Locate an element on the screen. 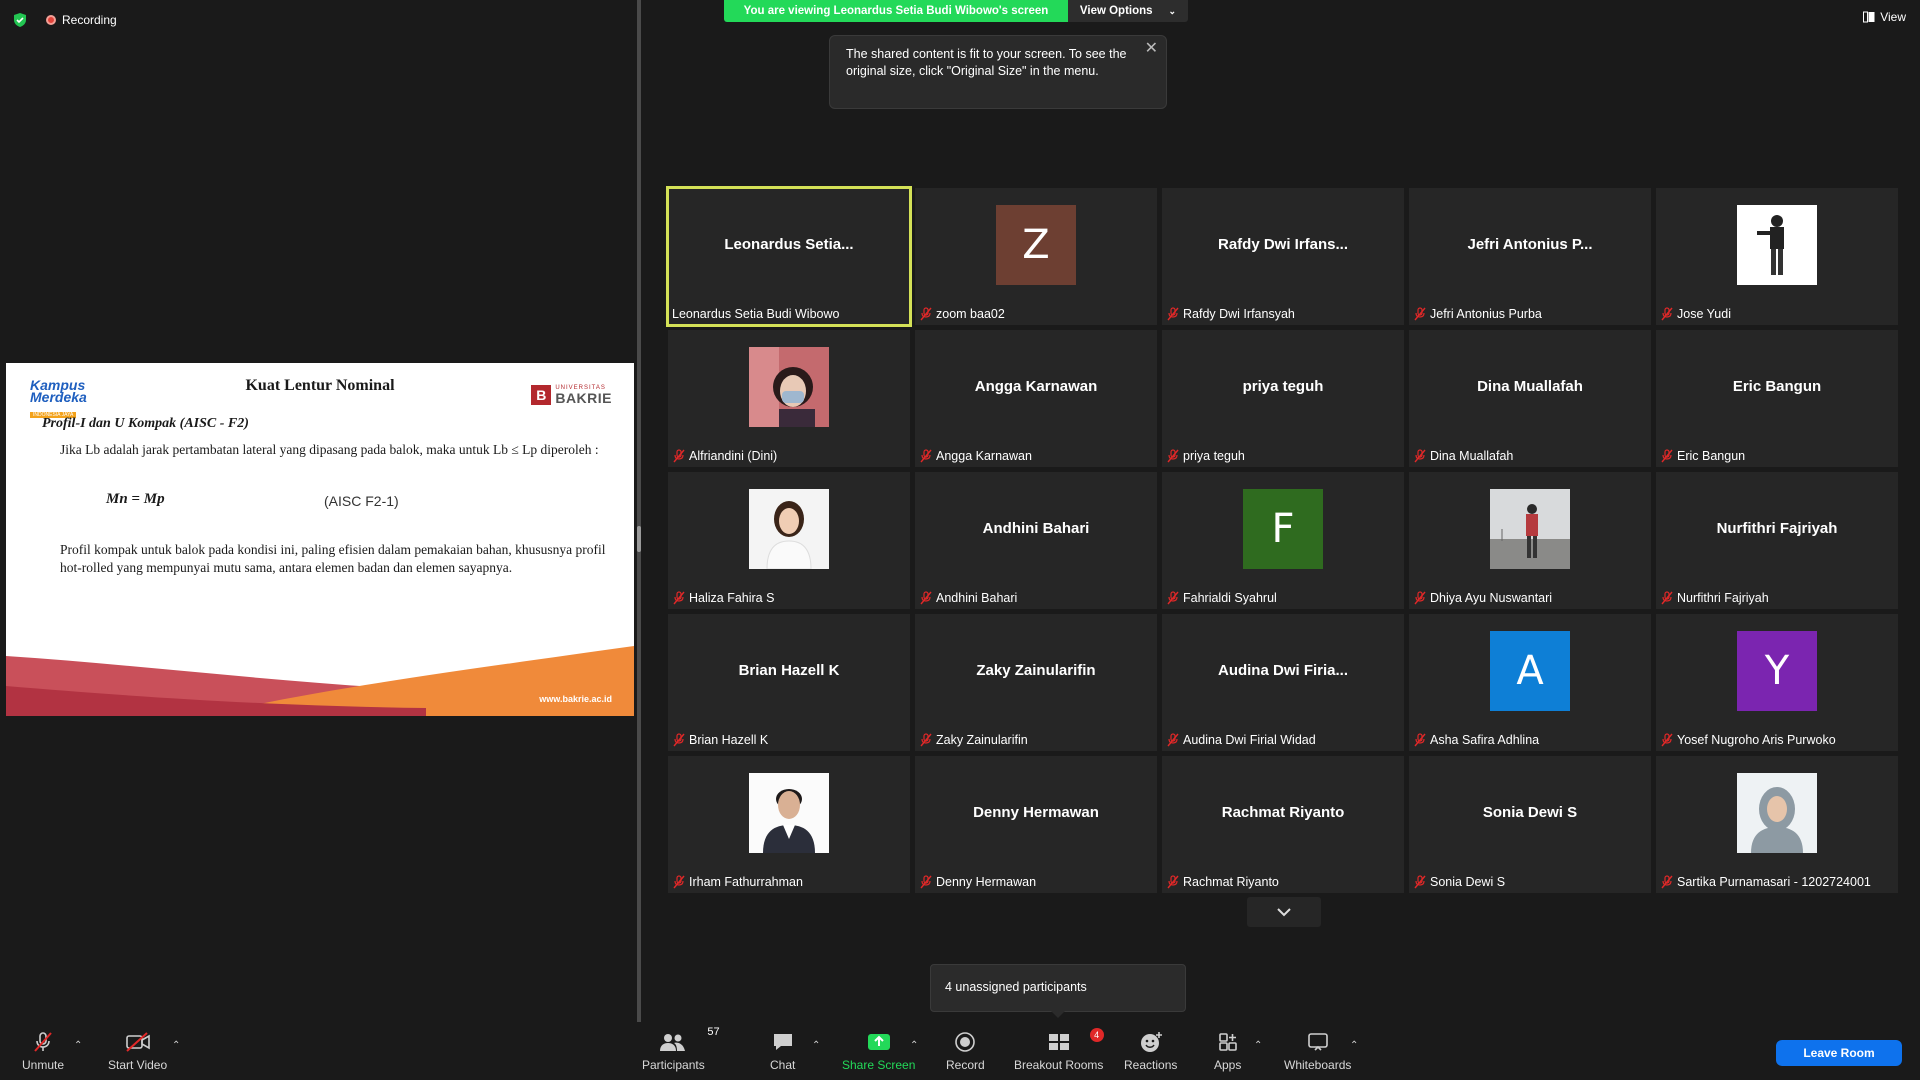 The width and height of the screenshot is (1920, 1080). participant-tile: F Fahrialdi Syahrul is located at coordinates (1283, 540).